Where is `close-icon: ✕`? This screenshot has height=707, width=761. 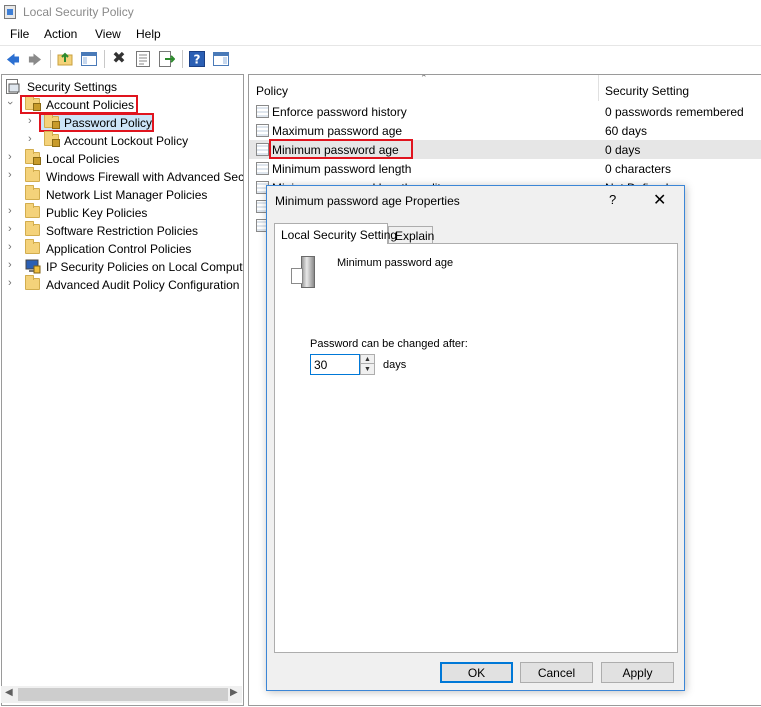
close-icon: ✕ is located at coordinates (659, 200).